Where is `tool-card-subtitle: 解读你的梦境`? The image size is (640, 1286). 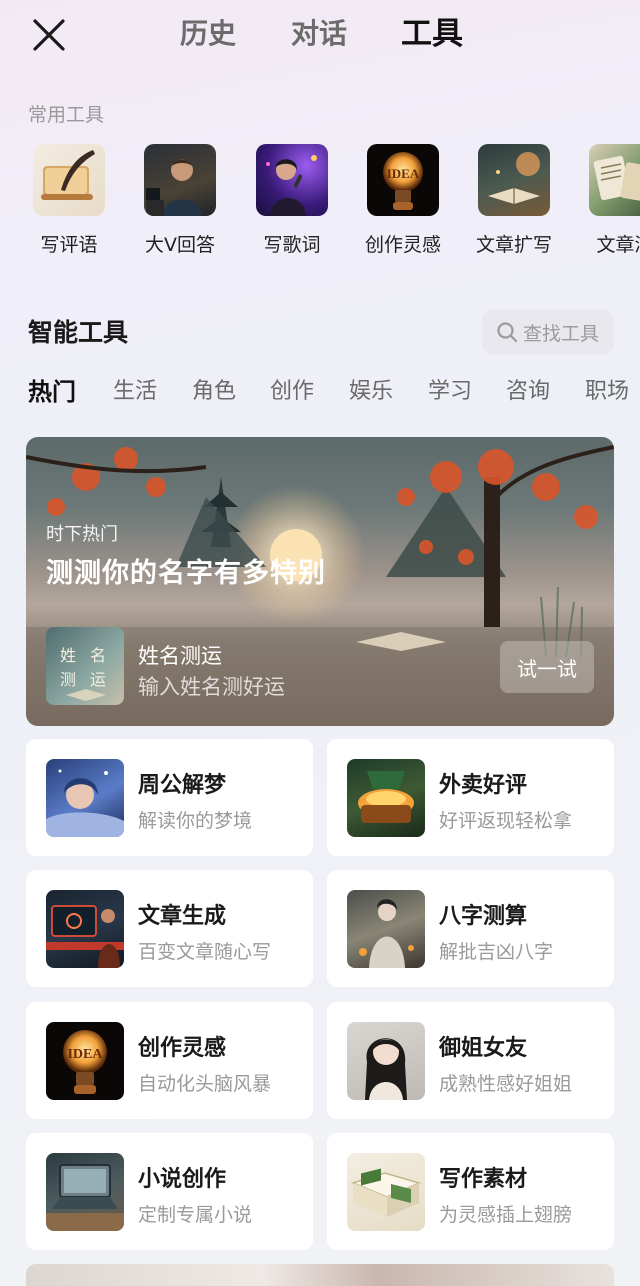
tool-card-subtitle: 解读你的梦境 is located at coordinates (195, 821).